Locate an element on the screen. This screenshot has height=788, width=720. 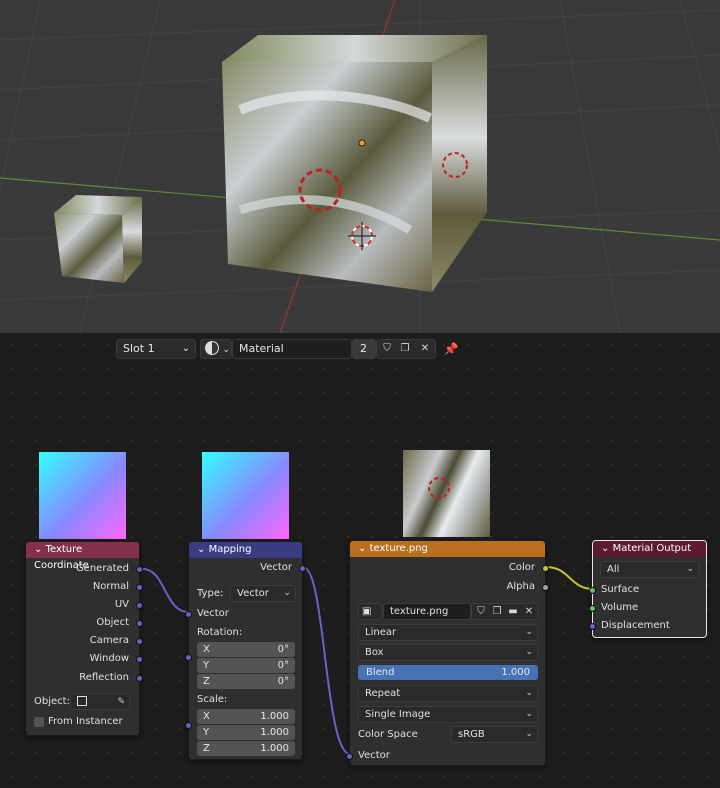
socket-rotation is located at coordinates (188, 657).